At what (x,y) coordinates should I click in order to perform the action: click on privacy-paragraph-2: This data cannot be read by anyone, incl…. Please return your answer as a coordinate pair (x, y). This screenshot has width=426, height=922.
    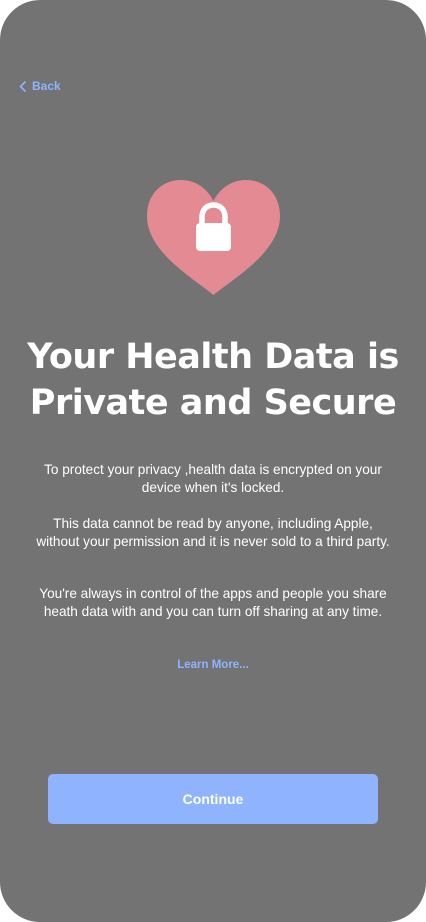
    Looking at the image, I should click on (213, 532).